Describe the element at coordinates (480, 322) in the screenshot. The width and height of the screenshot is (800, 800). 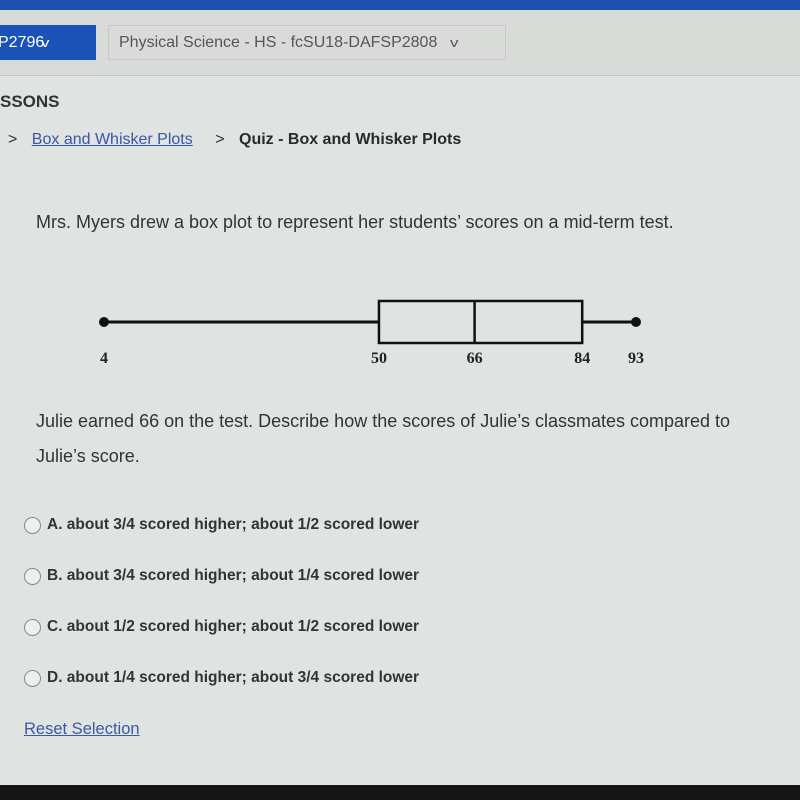
I see `box-iqr` at that location.